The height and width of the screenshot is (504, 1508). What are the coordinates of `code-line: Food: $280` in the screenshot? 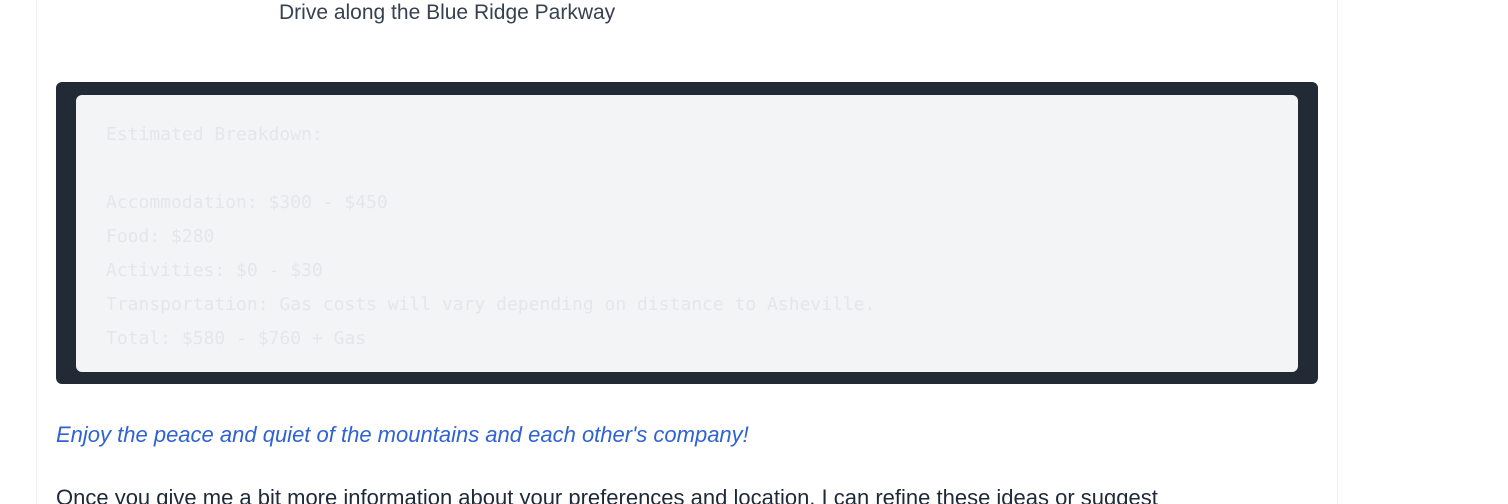 It's located at (160, 236).